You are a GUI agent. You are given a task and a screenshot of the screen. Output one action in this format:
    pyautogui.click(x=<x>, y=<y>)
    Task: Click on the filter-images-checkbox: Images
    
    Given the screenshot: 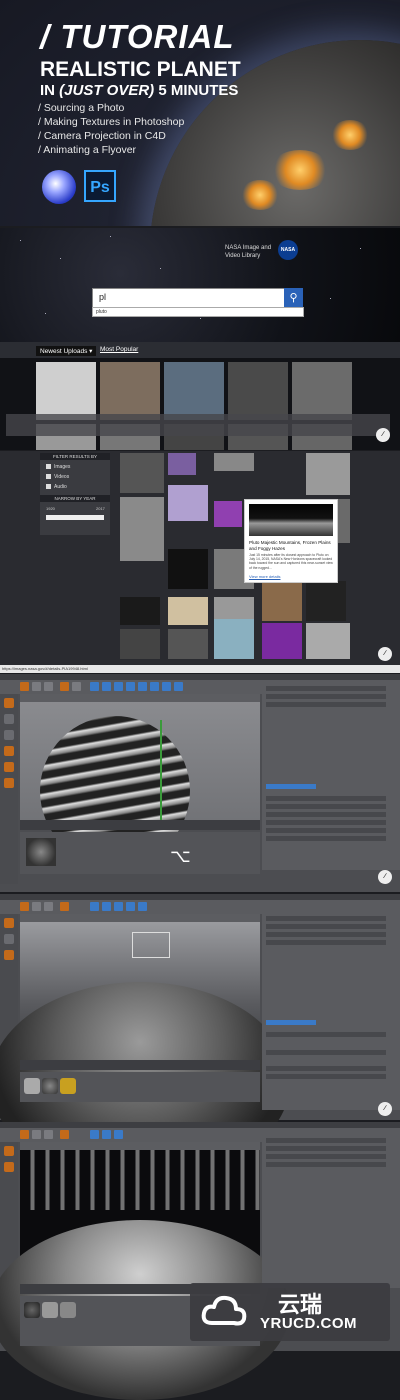 What is the action you would take?
    pyautogui.click(x=58, y=467)
    